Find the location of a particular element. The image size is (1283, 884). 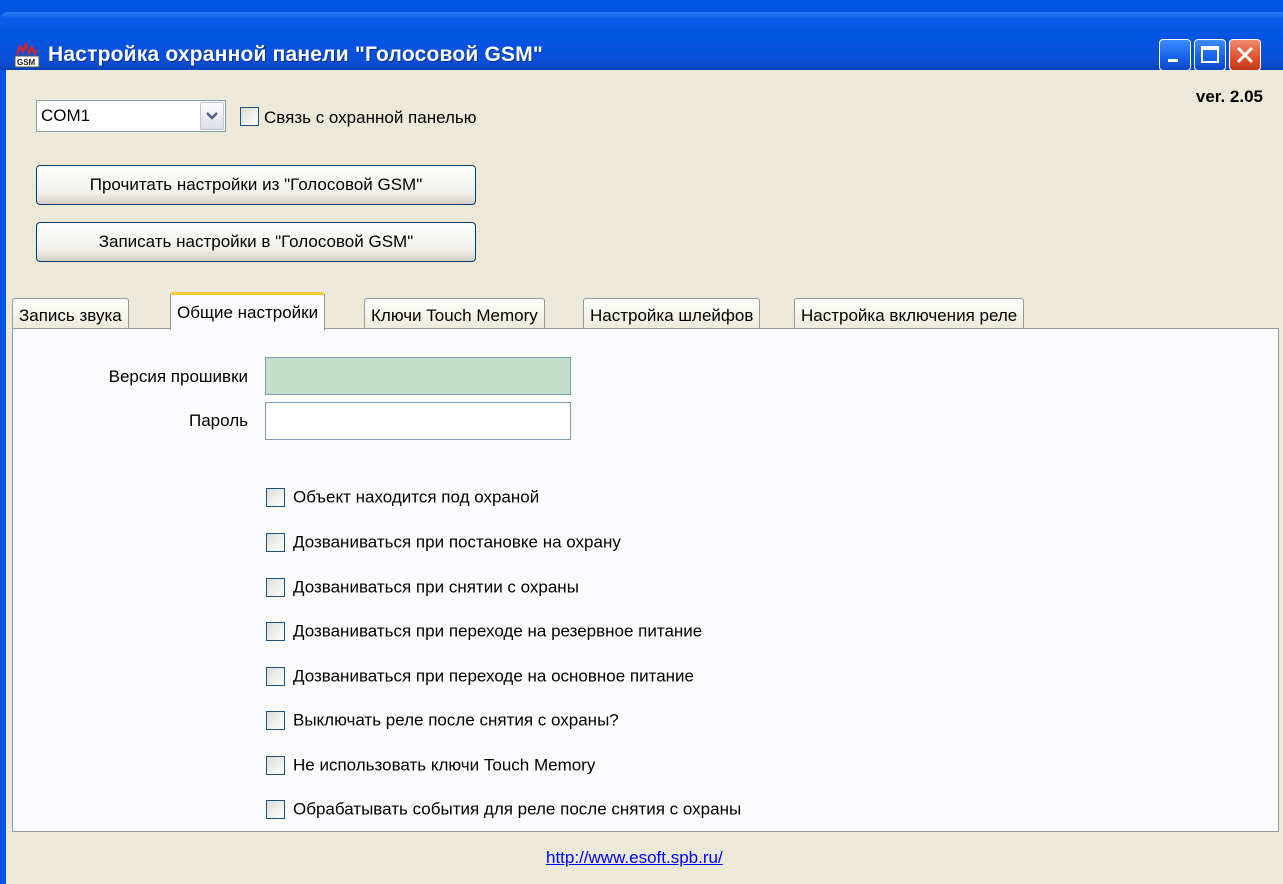

option-label: Не использовать ключи Touch Memory is located at coordinates (444, 765).